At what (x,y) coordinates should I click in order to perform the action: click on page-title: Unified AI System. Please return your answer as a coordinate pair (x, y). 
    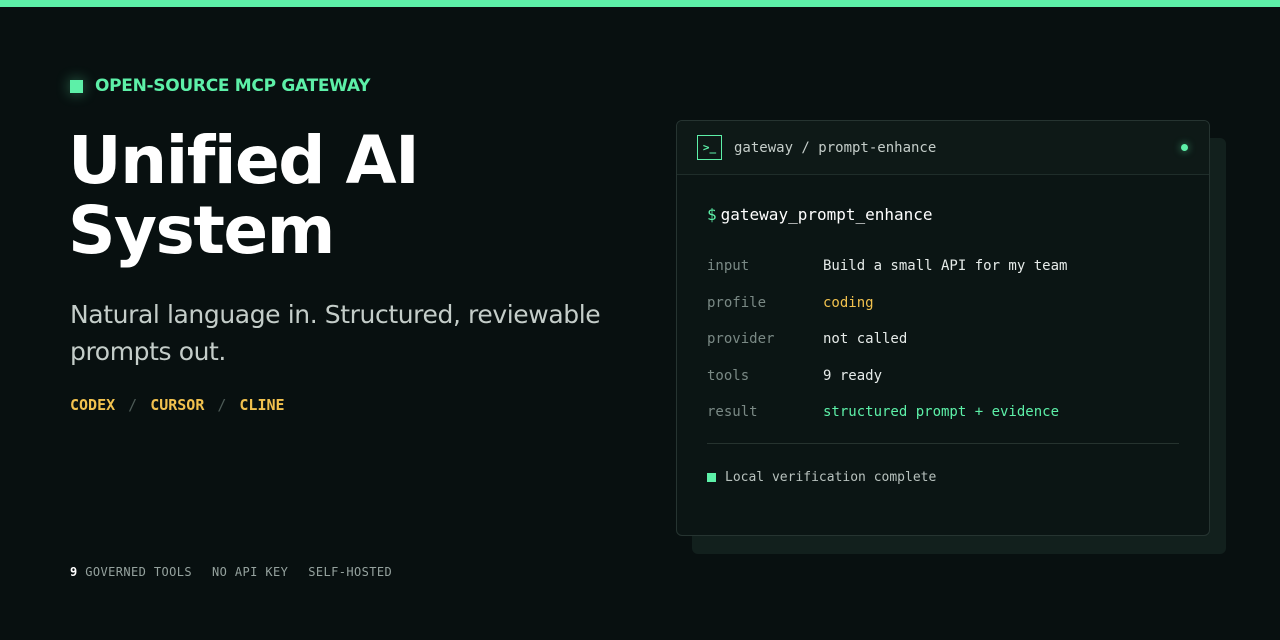
    Looking at the image, I should click on (328, 196).